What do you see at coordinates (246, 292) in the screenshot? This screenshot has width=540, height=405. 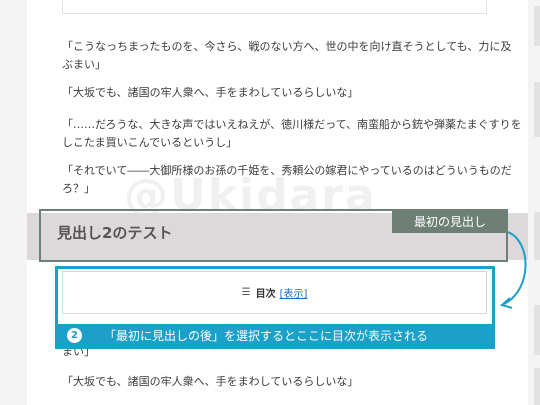 I see `list-icon: ☰` at bounding box center [246, 292].